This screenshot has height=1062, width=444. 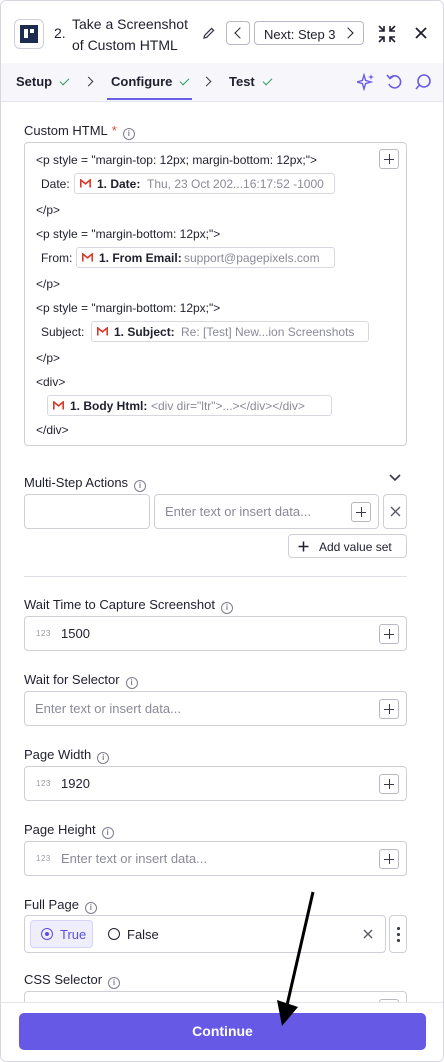 I want to click on step-footer: Continue, so click(x=222, y=1031).